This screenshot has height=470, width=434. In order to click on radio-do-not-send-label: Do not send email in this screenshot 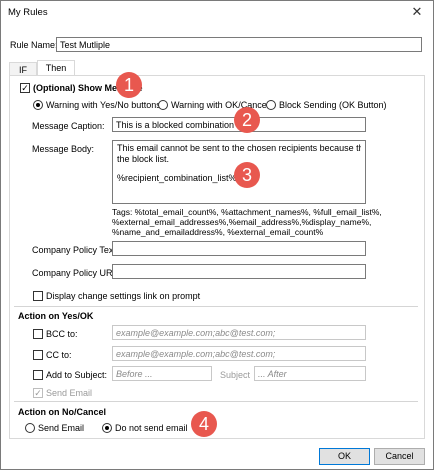, I will do `click(151, 428)`.